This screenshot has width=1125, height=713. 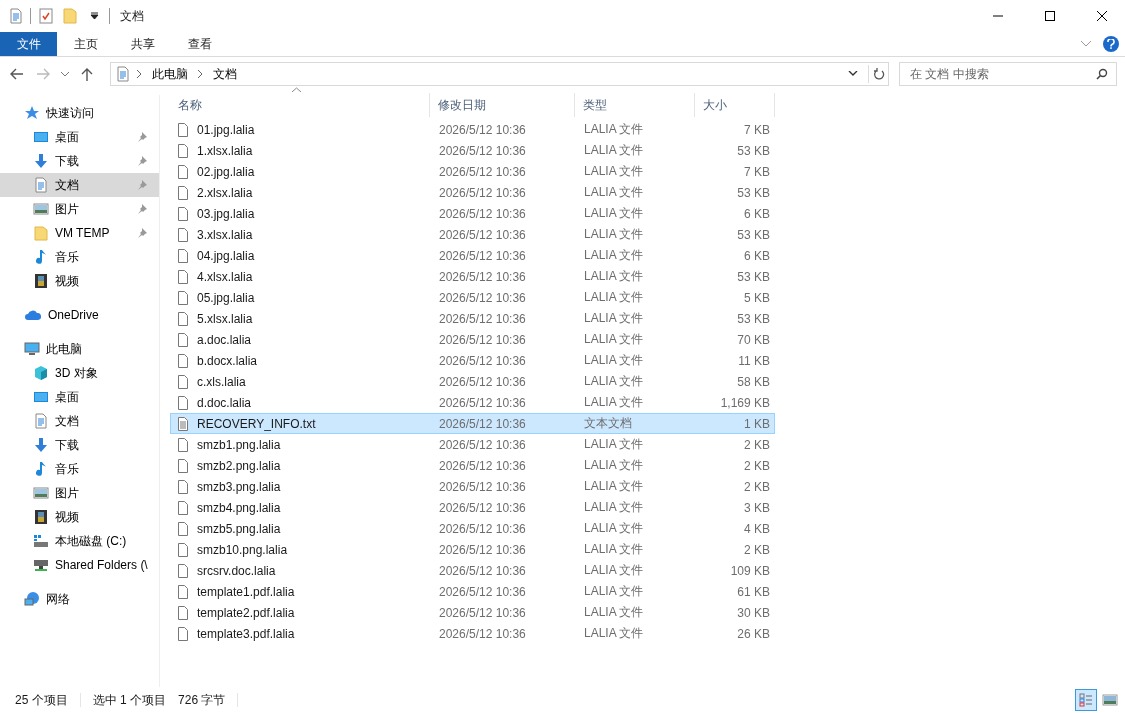 What do you see at coordinates (300, 105) in the screenshot?
I see `column-header: 名称` at bounding box center [300, 105].